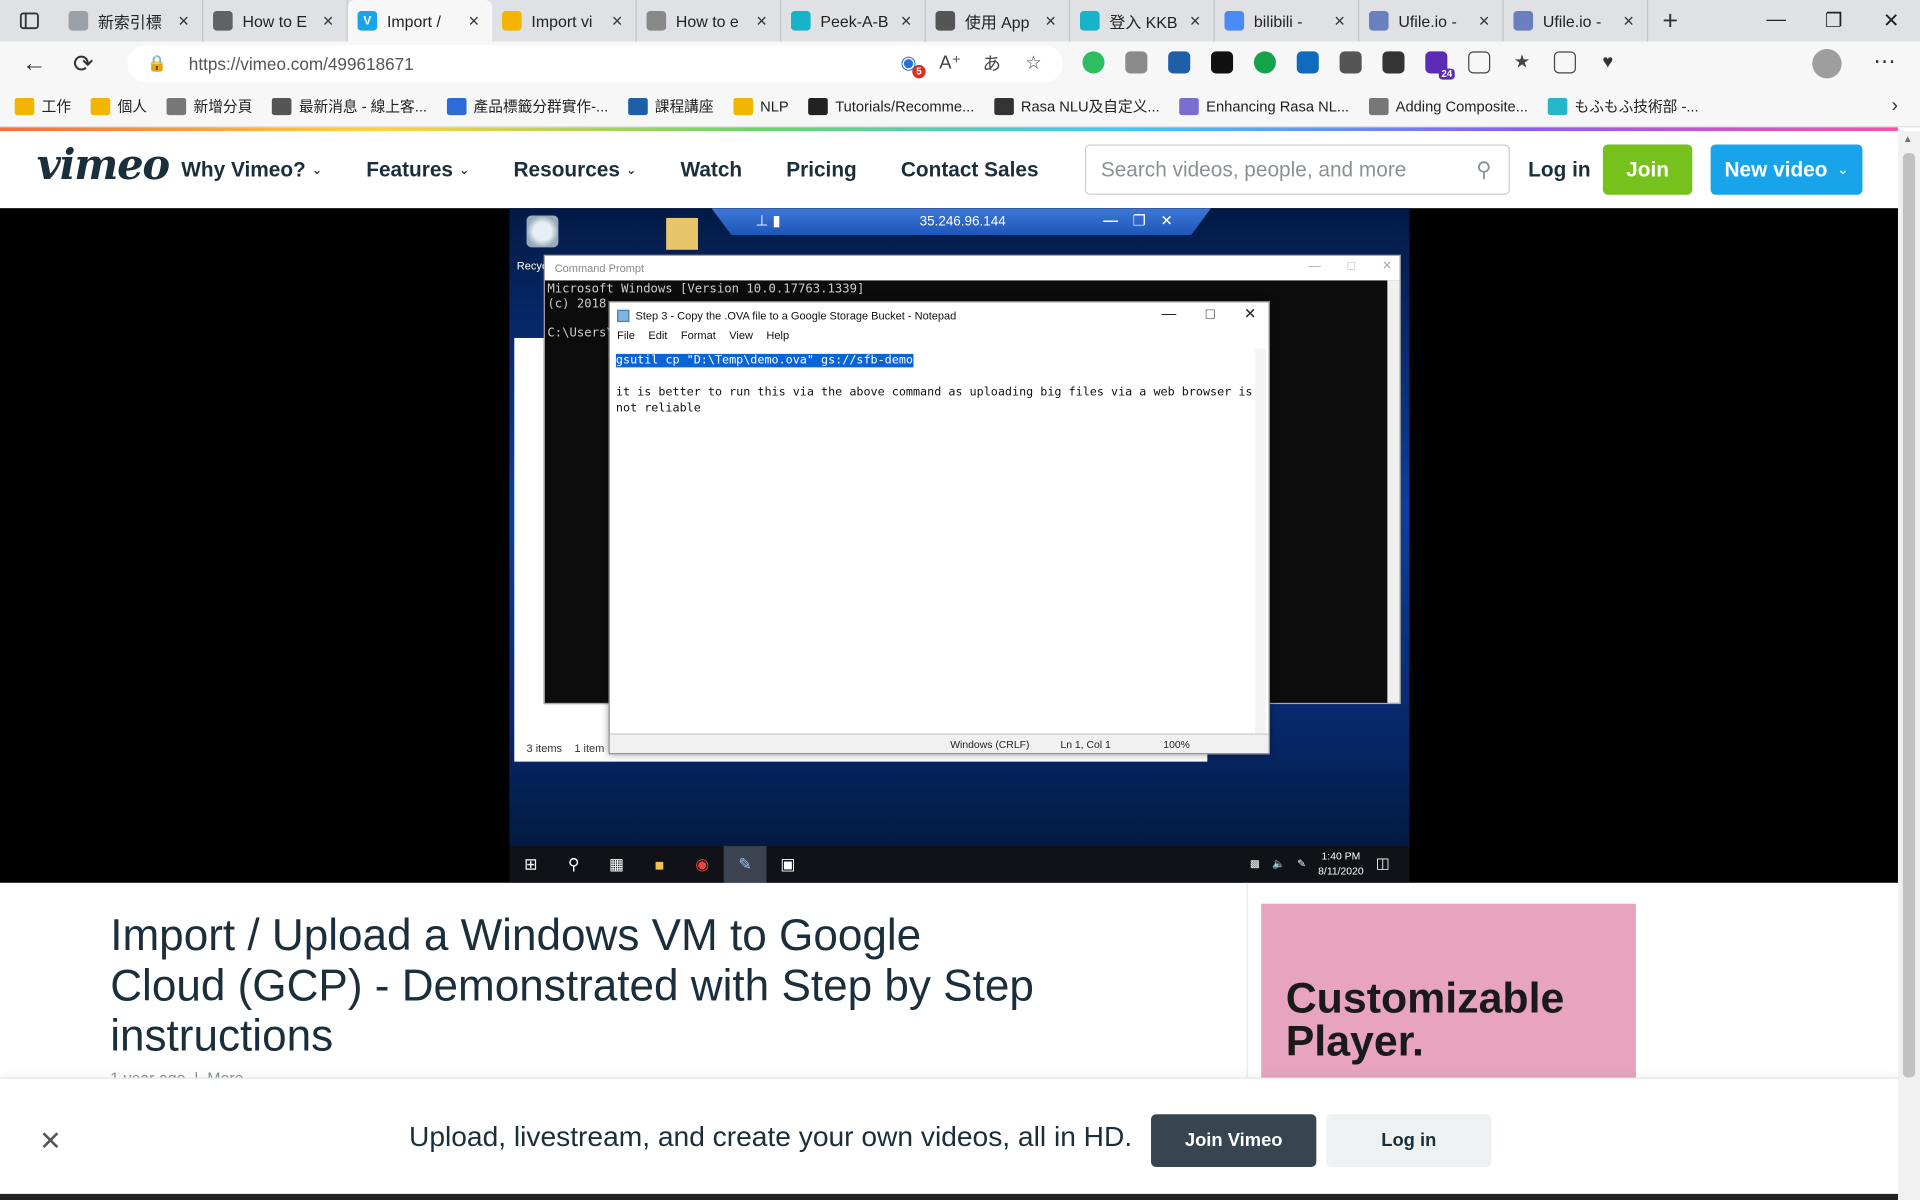  What do you see at coordinates (623, 316) in the screenshot?
I see `notepad-icon` at bounding box center [623, 316].